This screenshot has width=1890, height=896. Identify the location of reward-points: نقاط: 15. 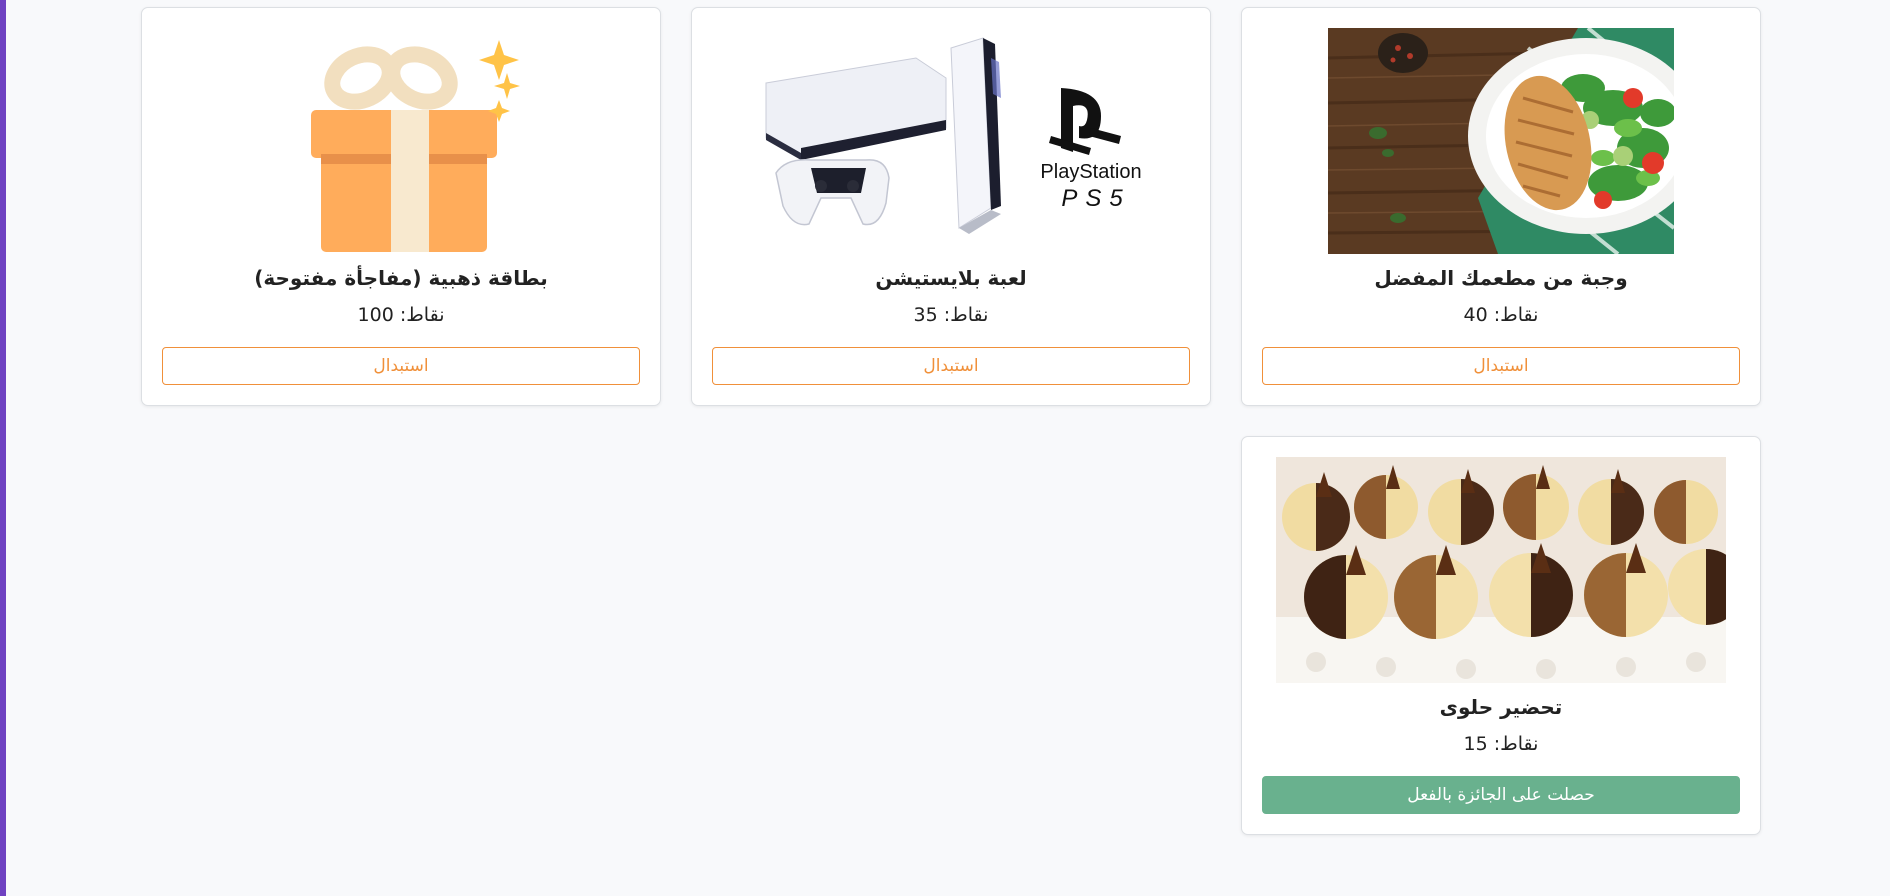
(1501, 744).